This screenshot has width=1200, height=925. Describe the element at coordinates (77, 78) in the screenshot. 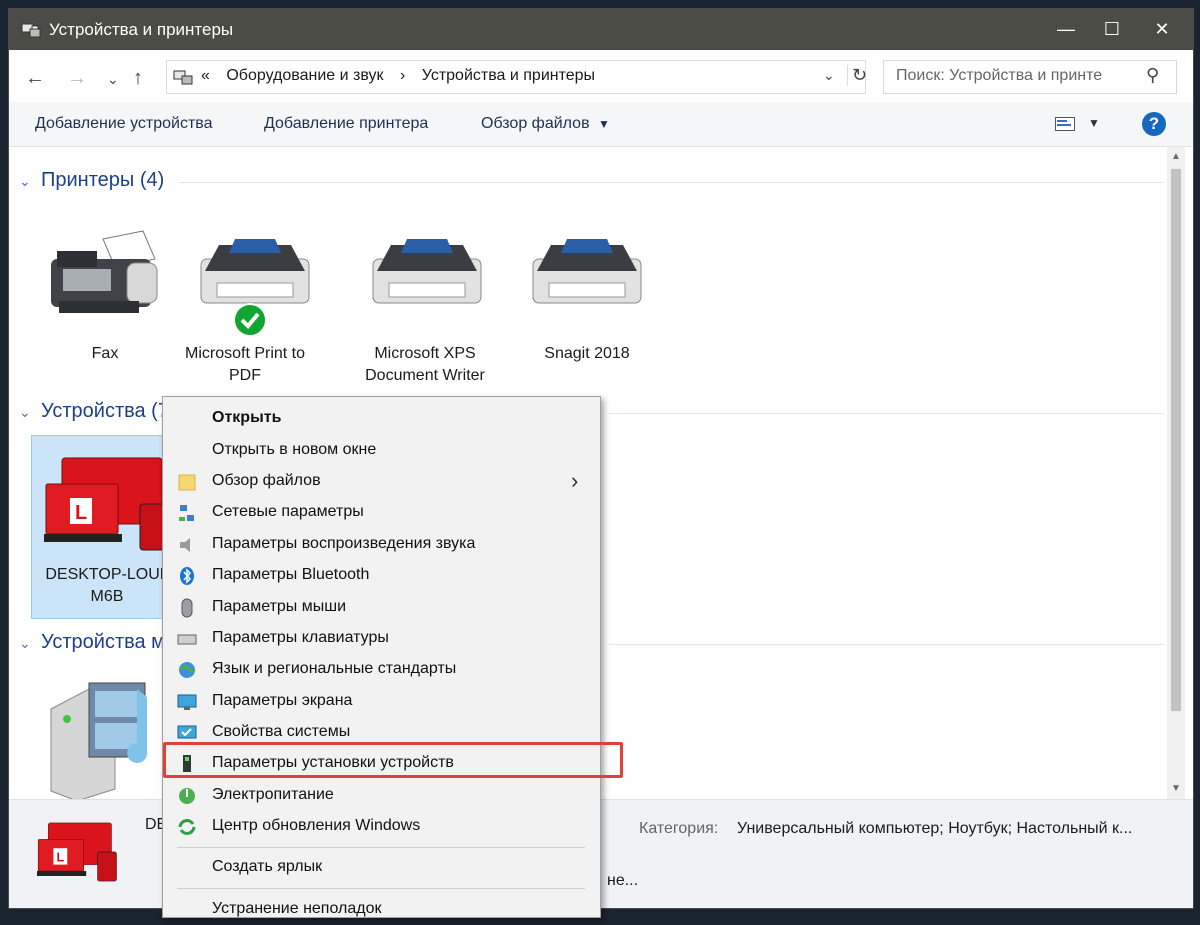

I see `forward-button: →` at that location.